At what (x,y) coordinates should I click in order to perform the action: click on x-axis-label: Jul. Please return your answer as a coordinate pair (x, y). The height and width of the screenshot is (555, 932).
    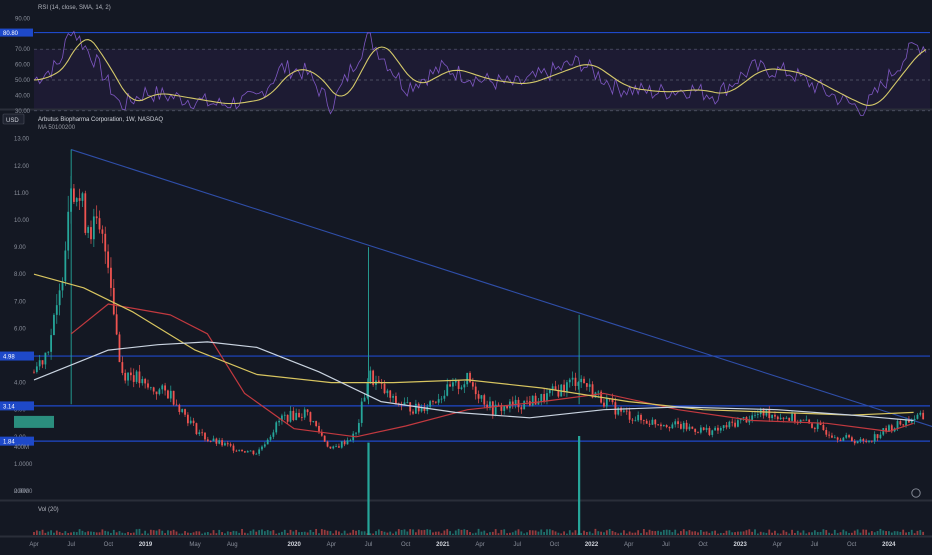
    Looking at the image, I should click on (815, 545).